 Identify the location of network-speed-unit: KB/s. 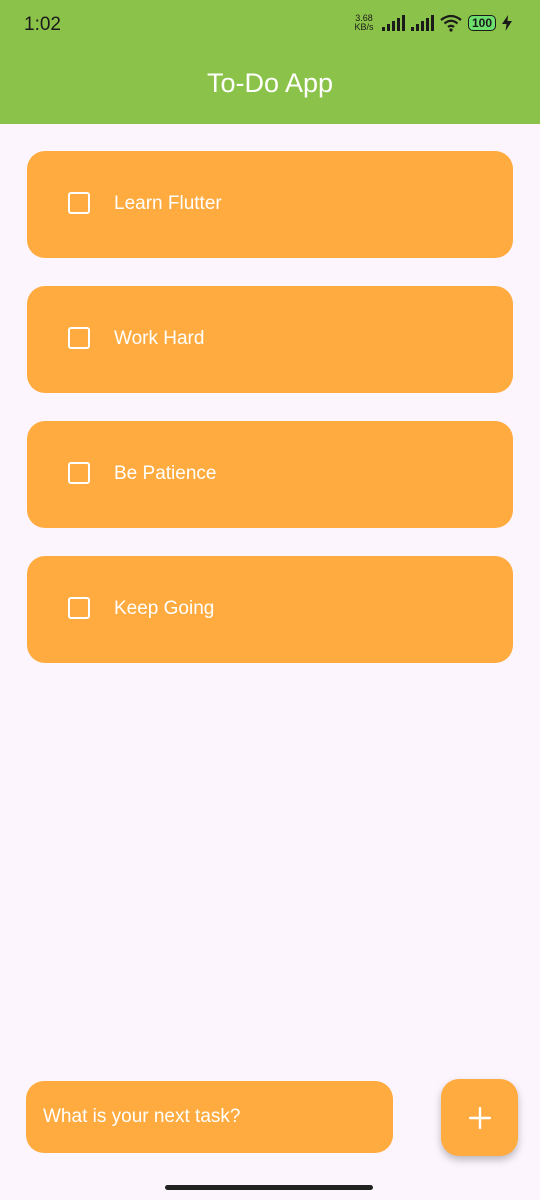
(364, 27).